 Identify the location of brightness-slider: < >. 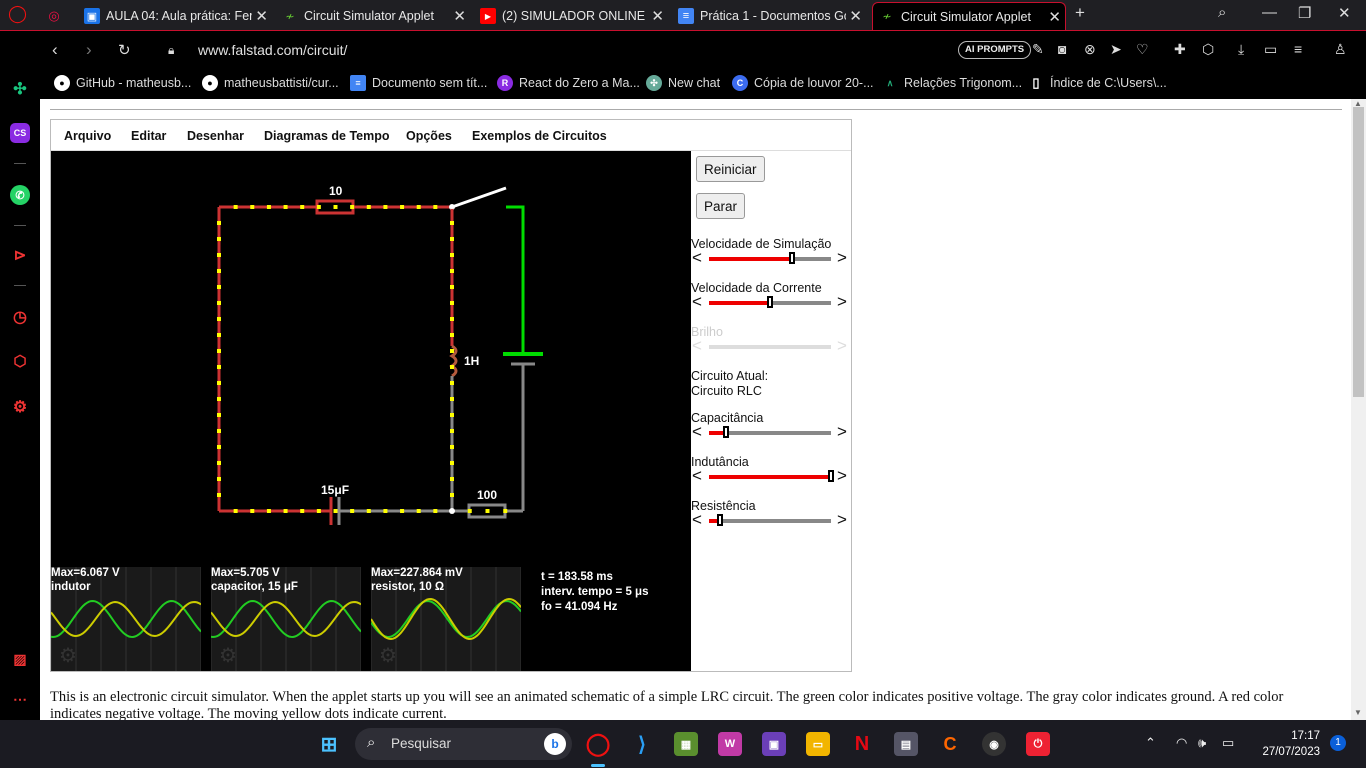
(771, 346).